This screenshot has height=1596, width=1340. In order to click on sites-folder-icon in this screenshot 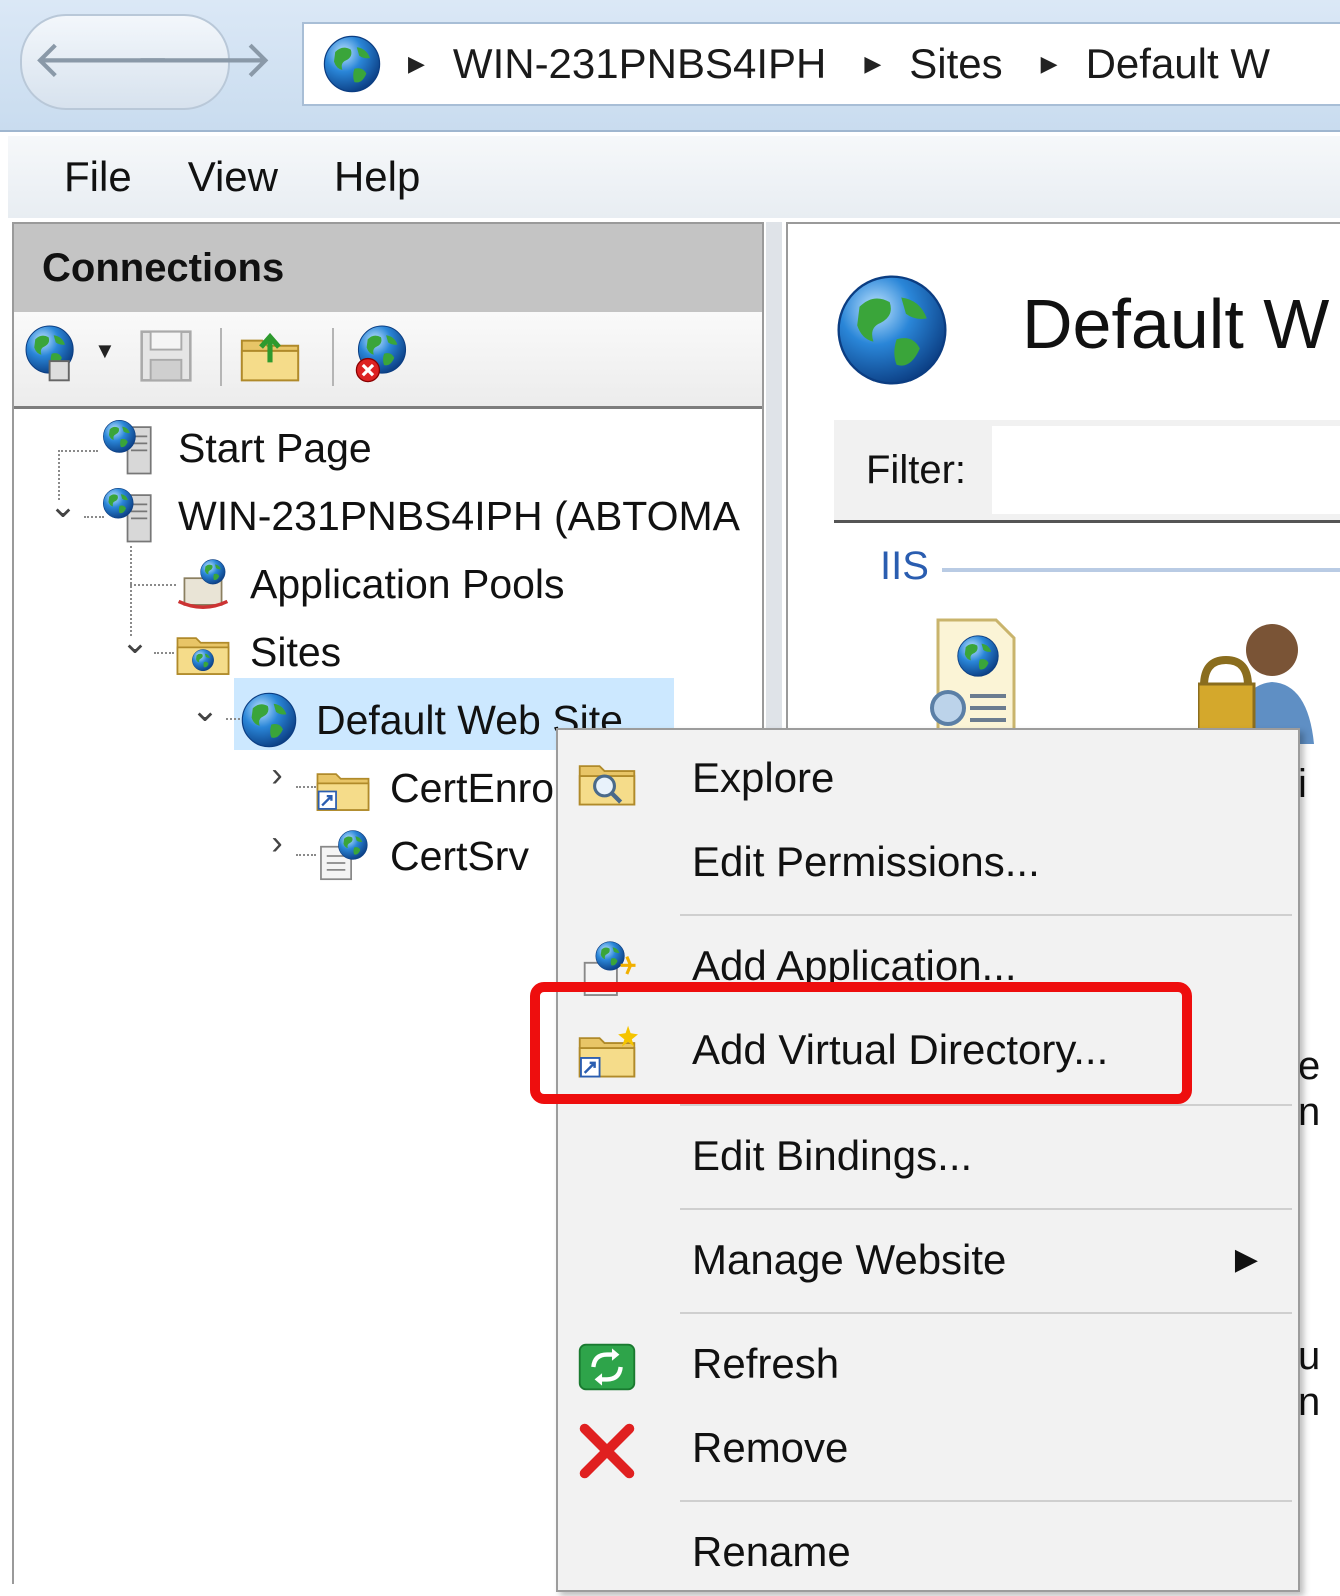, I will do `click(203, 652)`.